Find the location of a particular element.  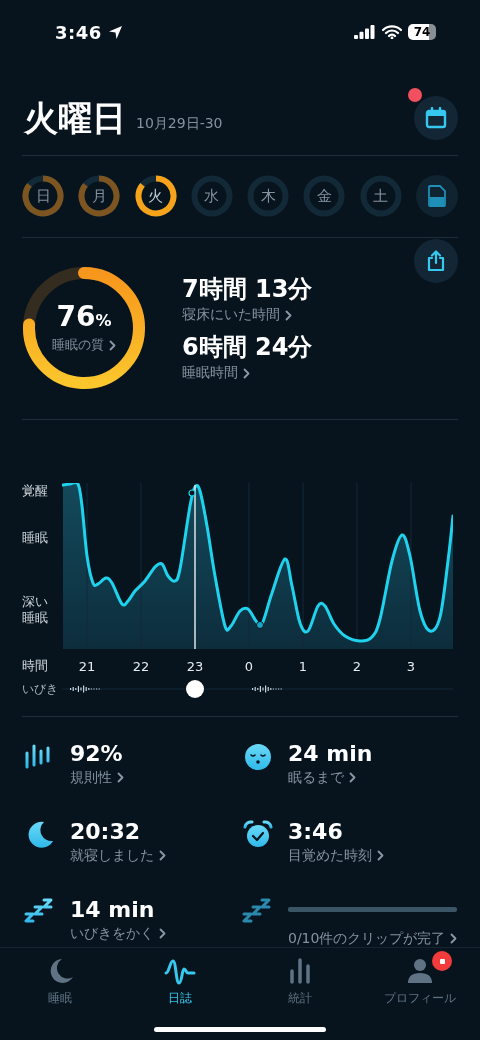

hour-label: 21 is located at coordinates (87, 666).